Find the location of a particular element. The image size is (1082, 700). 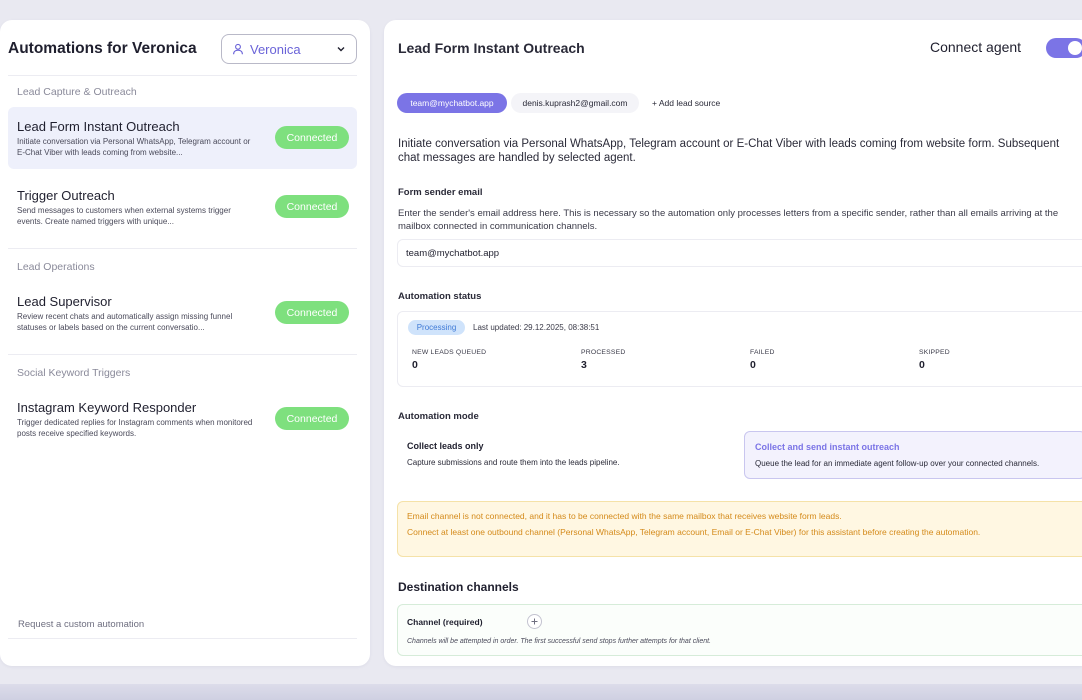

automation-item-name: Trigger Outreach is located at coordinates (66, 195).